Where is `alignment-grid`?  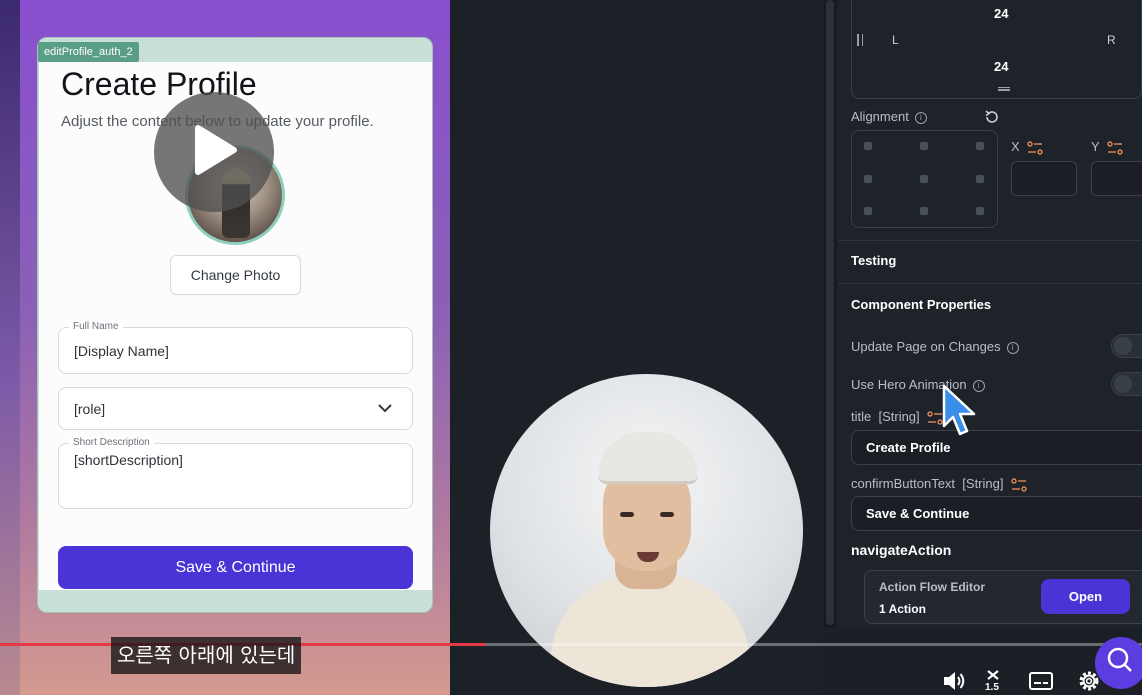 alignment-grid is located at coordinates (924, 179).